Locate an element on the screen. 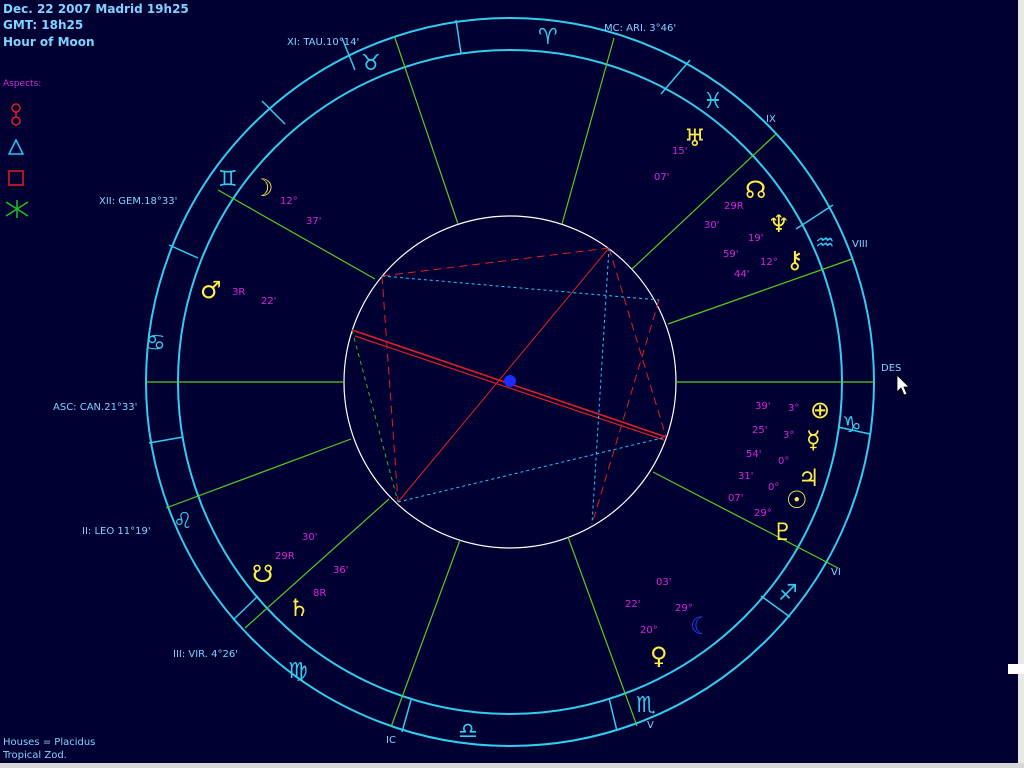  cusp-ix-label: IX is located at coordinates (771, 119).